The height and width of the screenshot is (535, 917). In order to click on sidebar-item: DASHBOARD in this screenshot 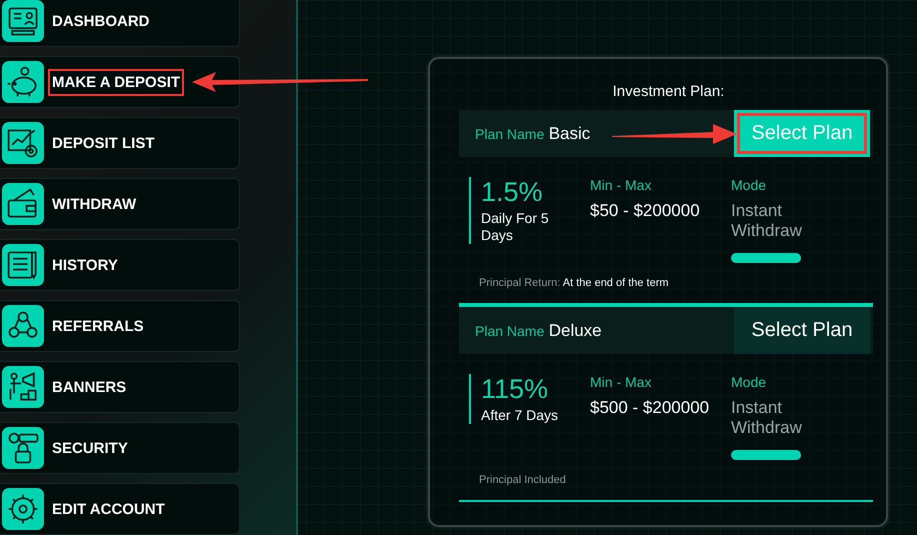, I will do `click(120, 23)`.